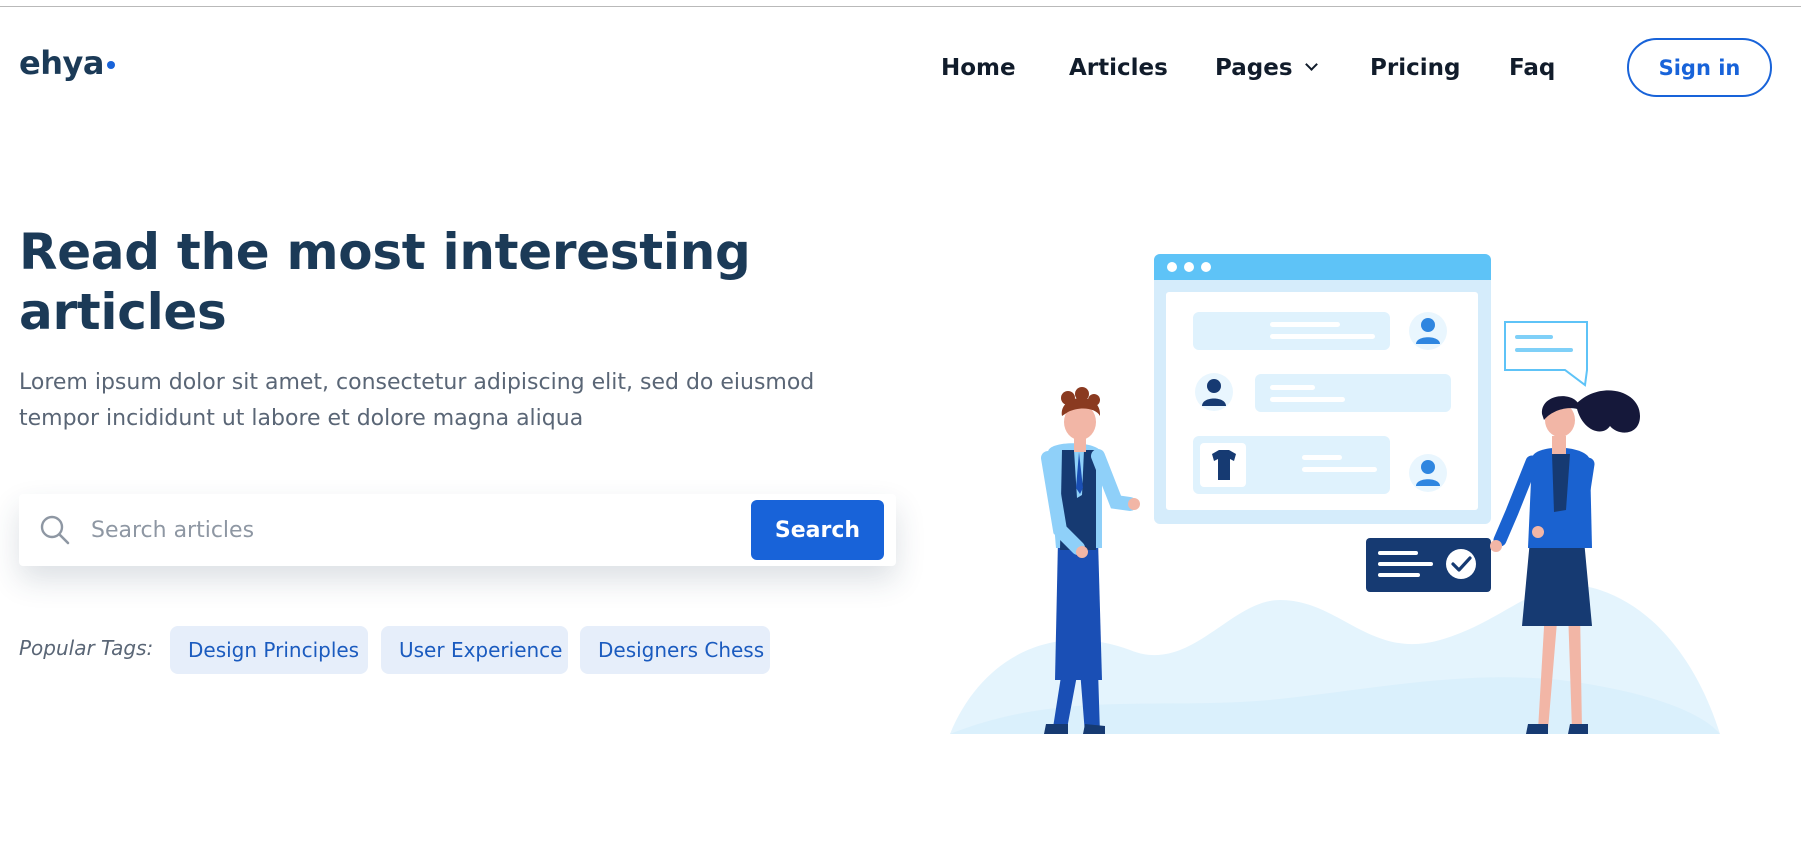 This screenshot has width=1801, height=850. I want to click on popular-tags-label: Popular Tags:, so click(86, 648).